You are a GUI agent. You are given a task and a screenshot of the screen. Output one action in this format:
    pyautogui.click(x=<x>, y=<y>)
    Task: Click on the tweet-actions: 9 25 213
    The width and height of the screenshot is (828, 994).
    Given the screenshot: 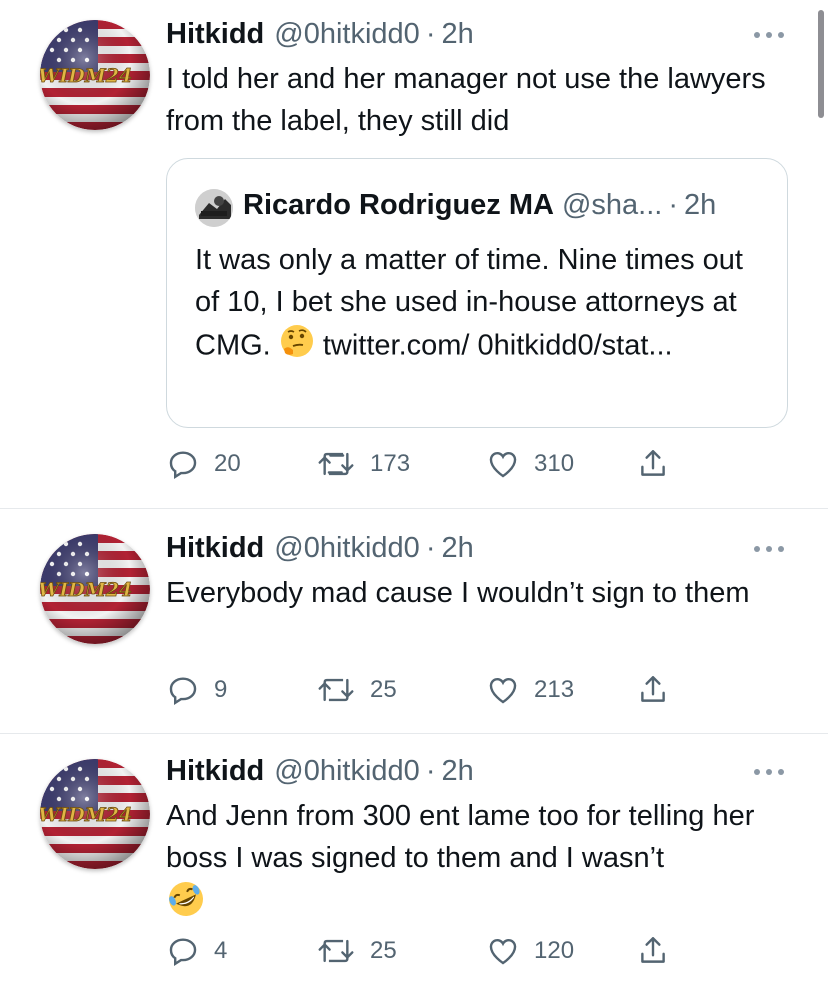 What is the action you would take?
    pyautogui.click(x=436, y=690)
    